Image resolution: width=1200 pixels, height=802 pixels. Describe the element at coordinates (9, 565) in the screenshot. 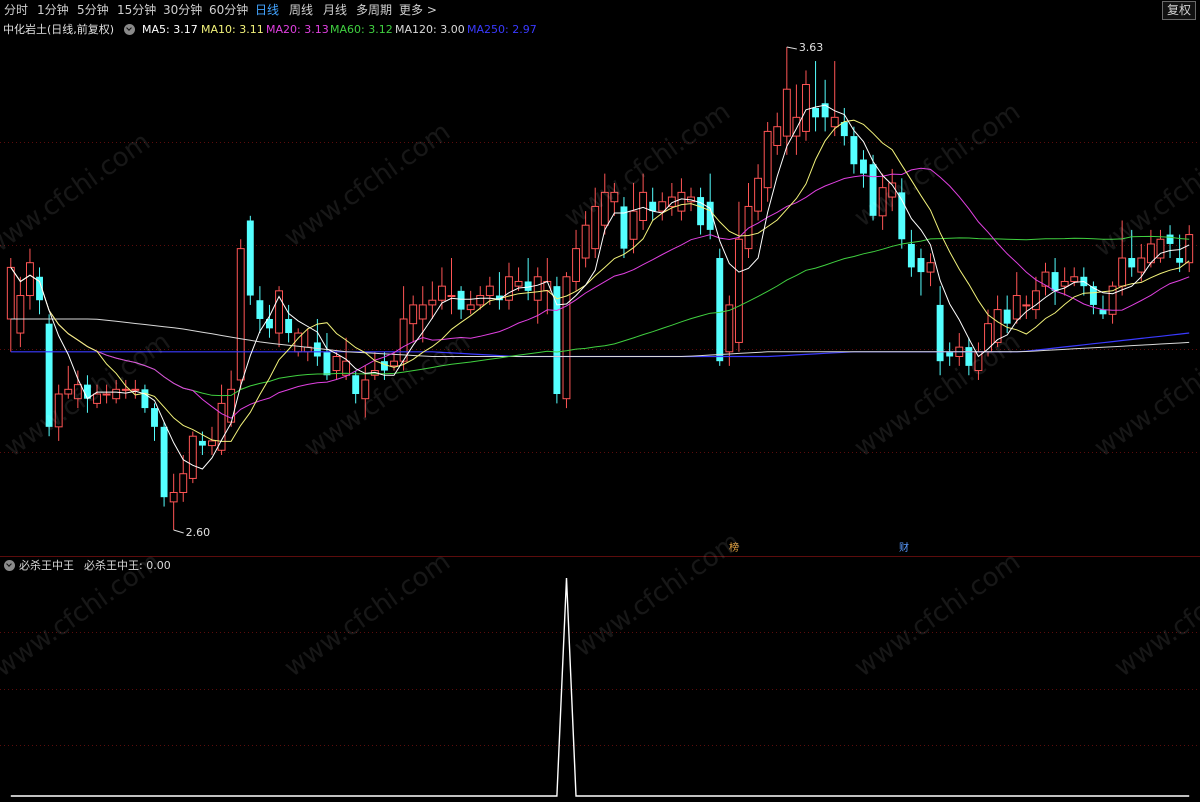

I see `indicator-toggle-icon` at that location.